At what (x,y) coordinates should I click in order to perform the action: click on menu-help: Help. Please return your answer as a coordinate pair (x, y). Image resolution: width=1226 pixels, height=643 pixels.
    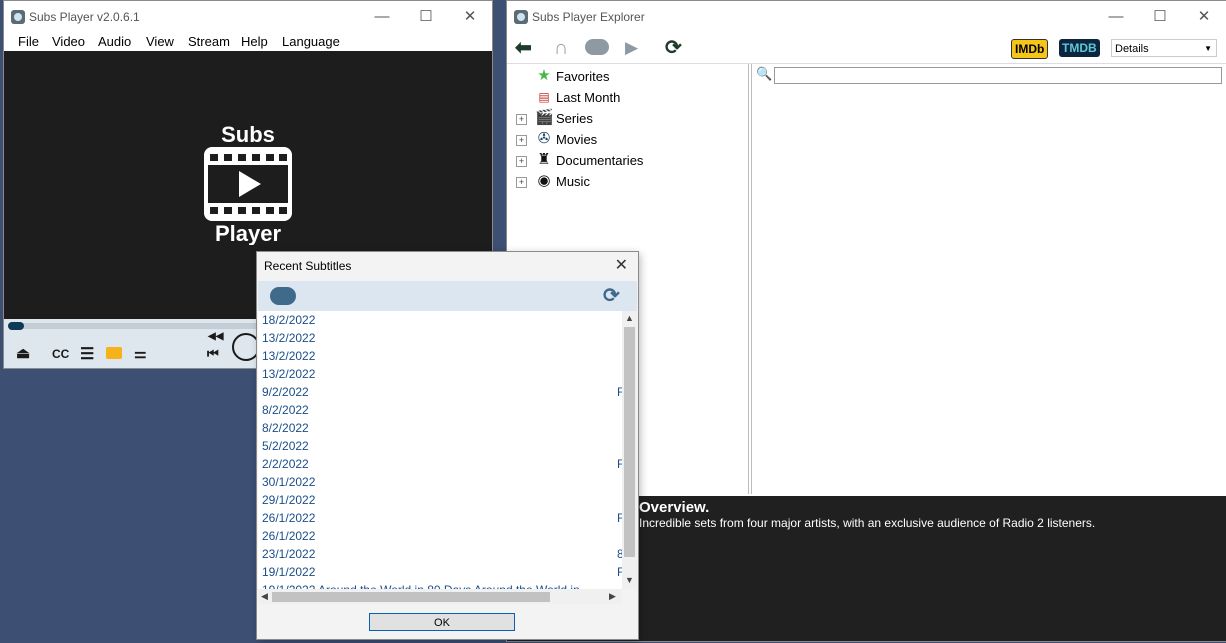
    Looking at the image, I should click on (254, 41).